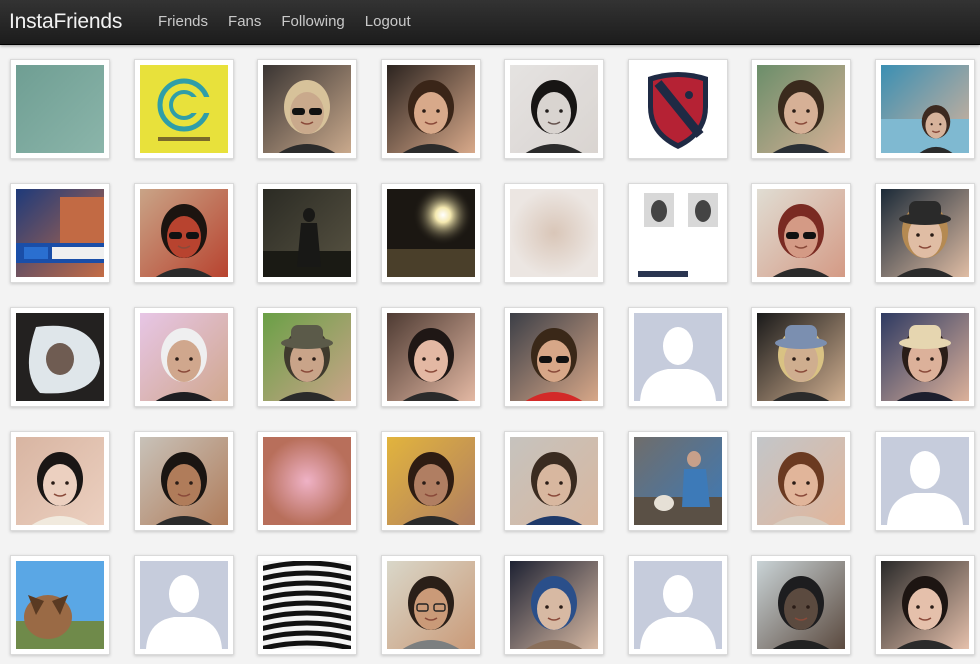 The height and width of the screenshot is (664, 980). I want to click on main-nav: Friends Fans Following Logout, so click(284, 22).